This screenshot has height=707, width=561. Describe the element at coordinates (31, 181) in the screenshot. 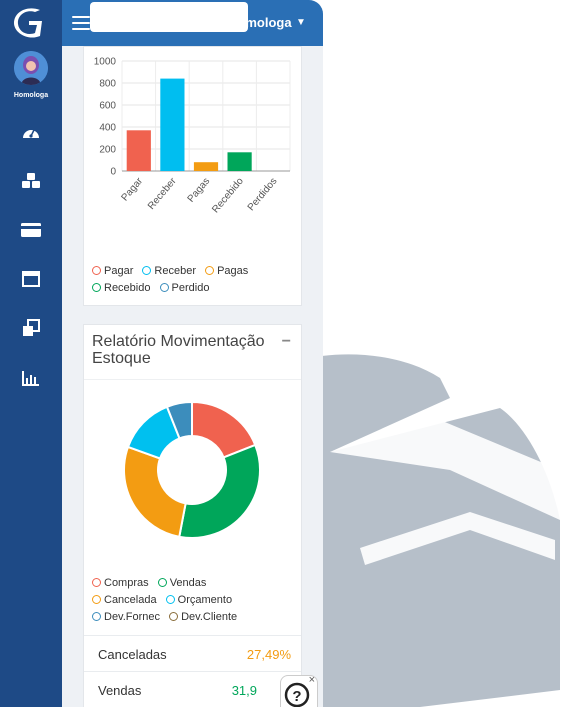

I see `cubes-icon` at that location.